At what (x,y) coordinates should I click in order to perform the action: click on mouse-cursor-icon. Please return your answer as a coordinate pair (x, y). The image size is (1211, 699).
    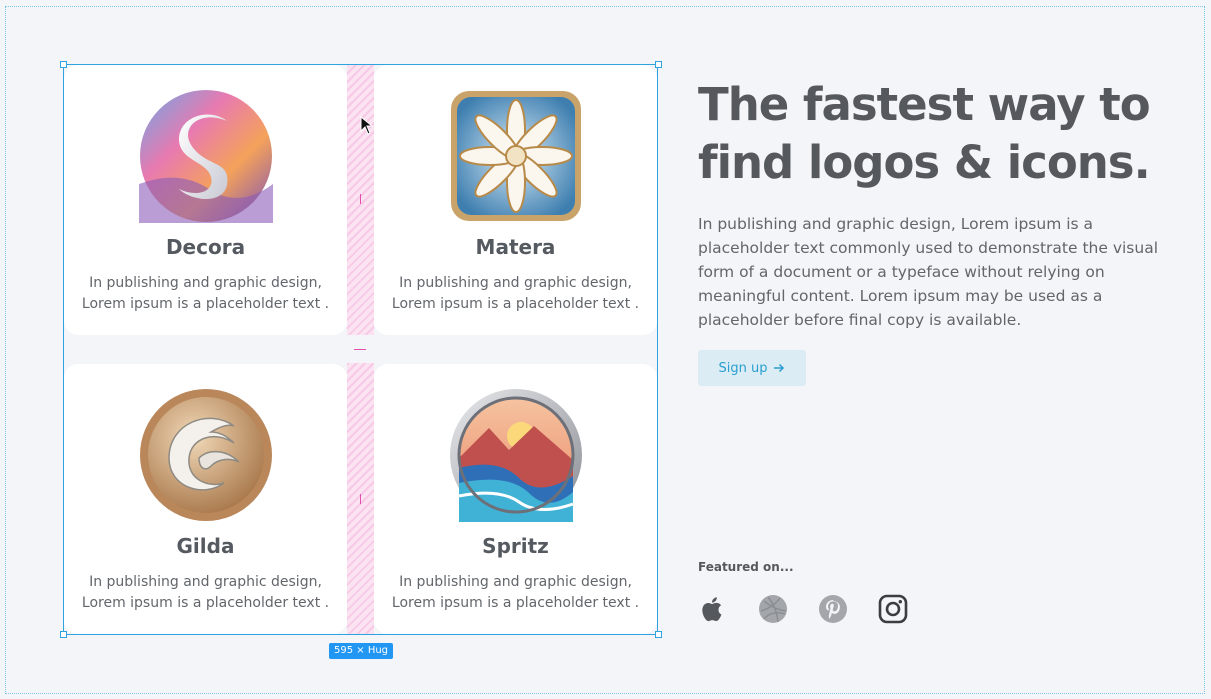
    Looking at the image, I should click on (367, 125).